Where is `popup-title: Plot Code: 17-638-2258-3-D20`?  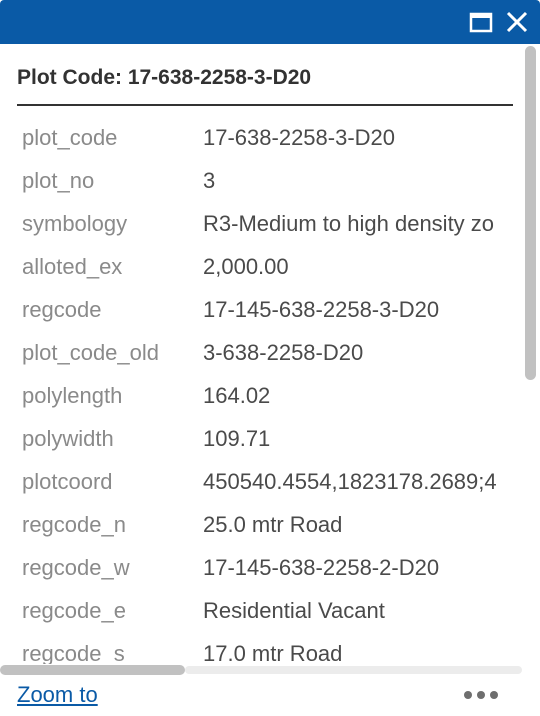 popup-title: Plot Code: 17-638-2258-3-D20 is located at coordinates (164, 77).